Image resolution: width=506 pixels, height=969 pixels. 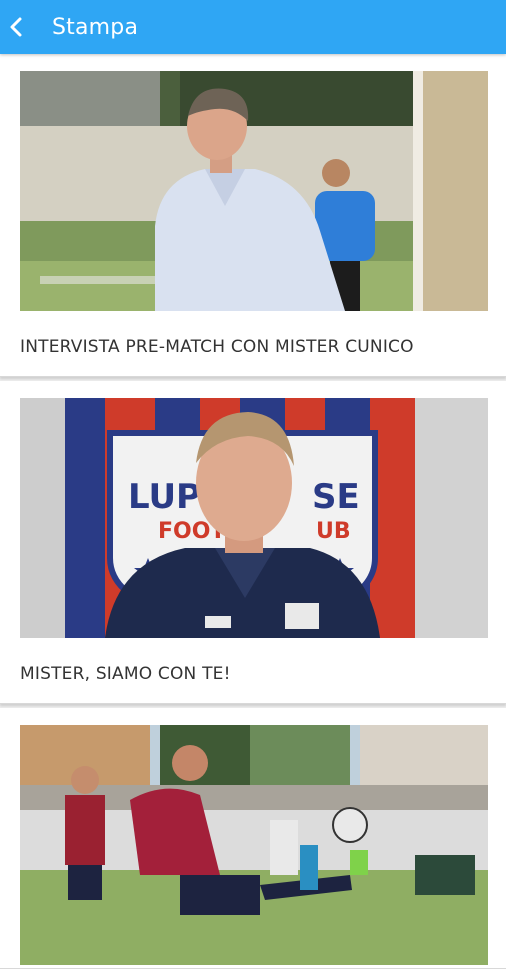 I want to click on article-title: INTERVISTA PRE-MATCH CON MISTER CUNICO, so click(x=217, y=347).